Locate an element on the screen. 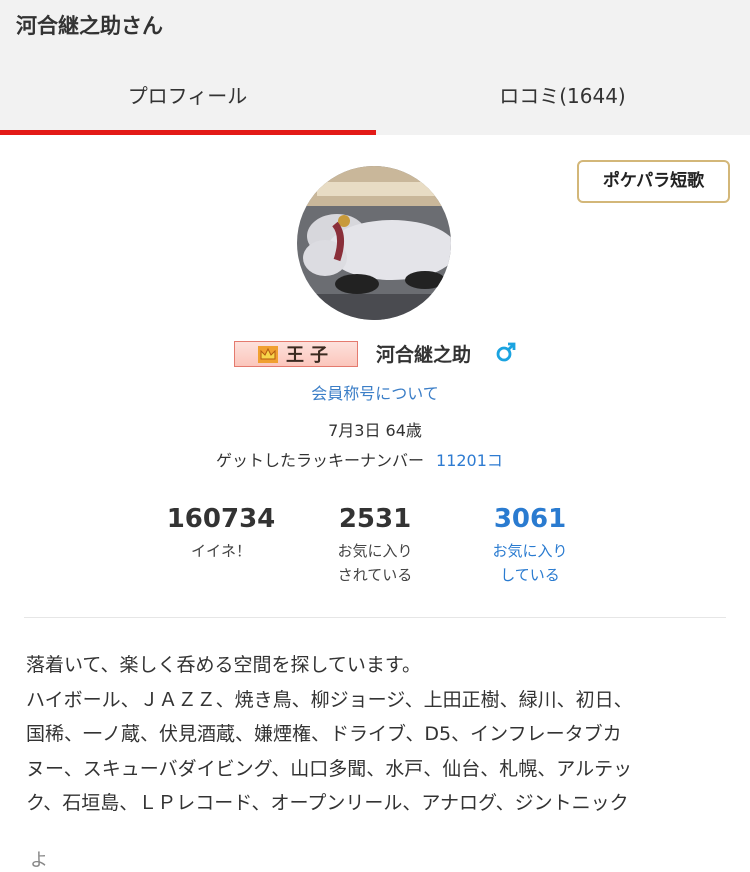 The width and height of the screenshot is (750, 872). favorites-label-line1: お気に入り is located at coordinates (530, 551).